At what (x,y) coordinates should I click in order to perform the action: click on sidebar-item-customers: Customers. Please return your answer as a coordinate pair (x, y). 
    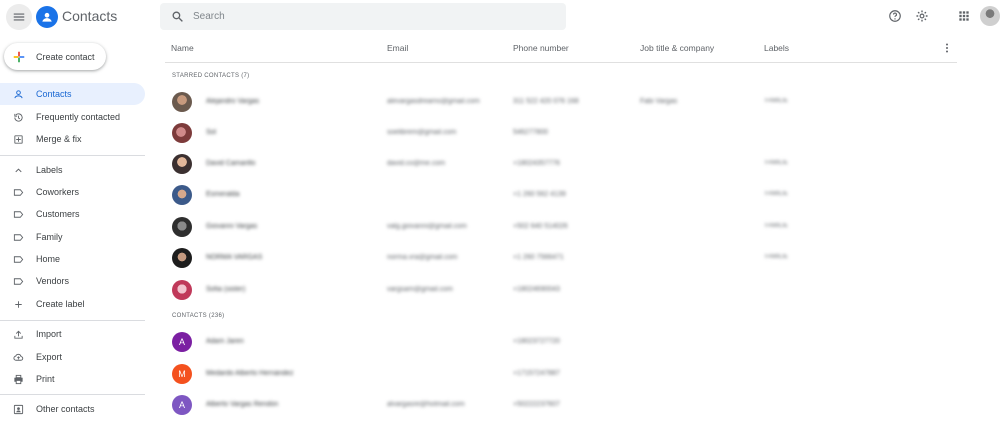
    Looking at the image, I should click on (72, 214).